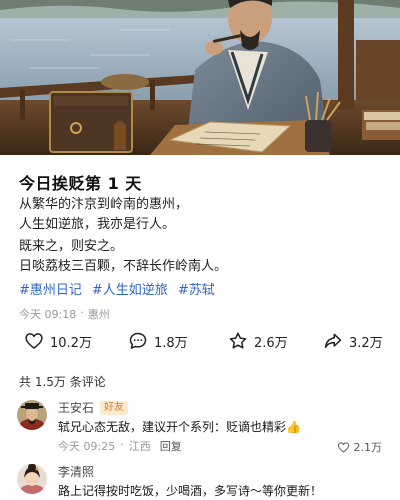  What do you see at coordinates (87, 446) in the screenshot?
I see `comment-time: 今天 09:25` at bounding box center [87, 446].